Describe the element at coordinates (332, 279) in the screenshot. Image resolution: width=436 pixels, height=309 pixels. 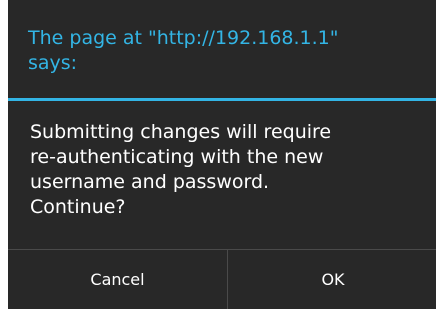
I see `ok-button: OK` at that location.